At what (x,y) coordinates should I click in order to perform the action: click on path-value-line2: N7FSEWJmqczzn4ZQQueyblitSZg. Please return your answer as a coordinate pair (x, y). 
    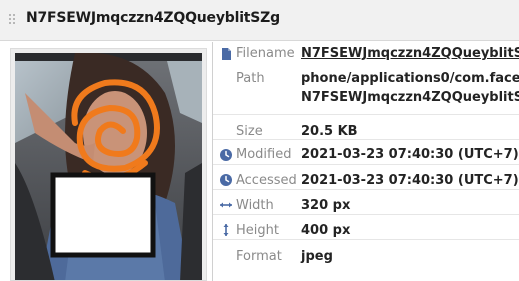
    Looking at the image, I should click on (410, 97).